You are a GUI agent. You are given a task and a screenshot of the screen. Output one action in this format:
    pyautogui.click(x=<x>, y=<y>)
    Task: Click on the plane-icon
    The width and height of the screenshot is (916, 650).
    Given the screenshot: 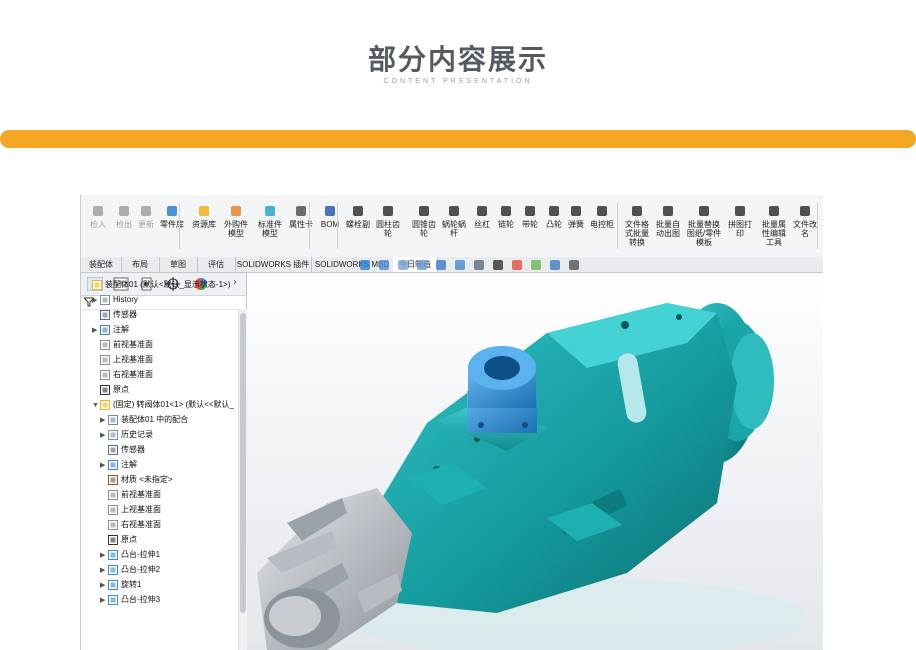 What is the action you would take?
    pyautogui.click(x=105, y=374)
    